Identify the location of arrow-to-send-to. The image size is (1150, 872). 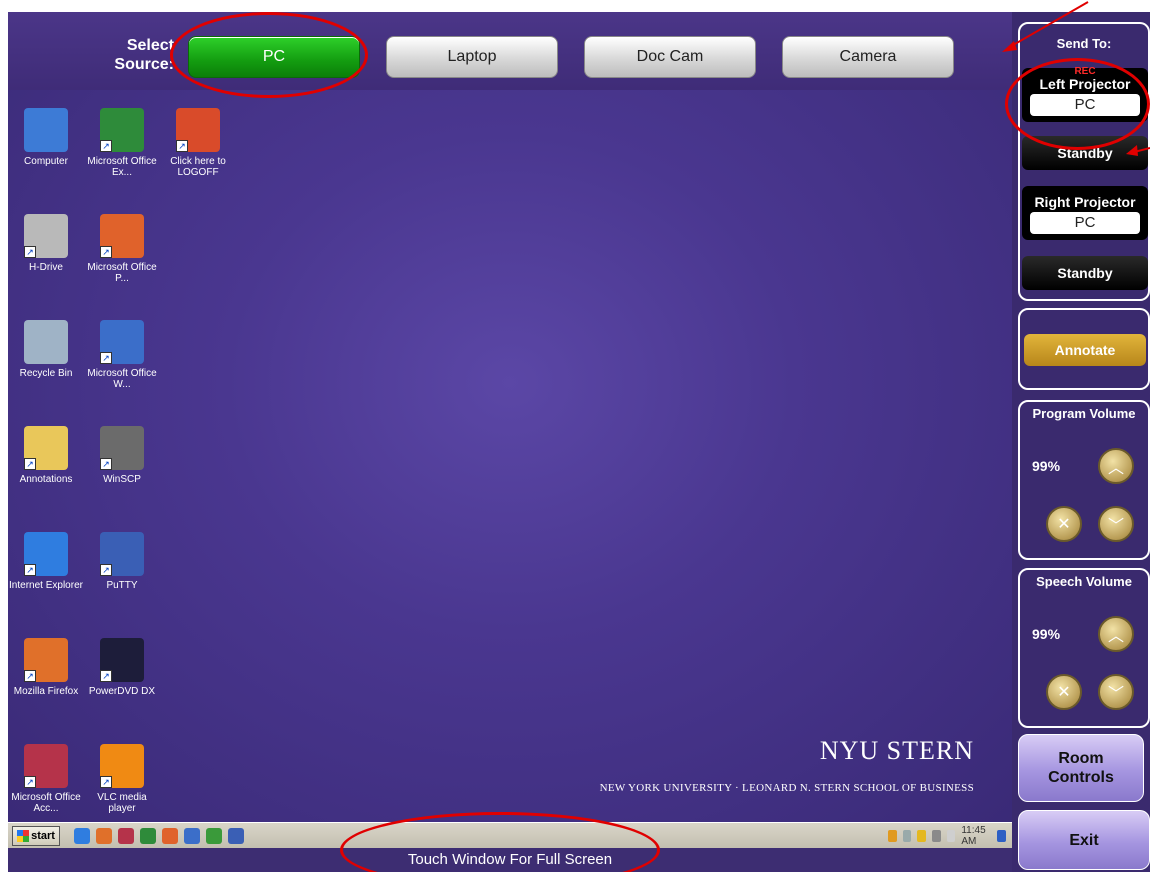
(1045, 26).